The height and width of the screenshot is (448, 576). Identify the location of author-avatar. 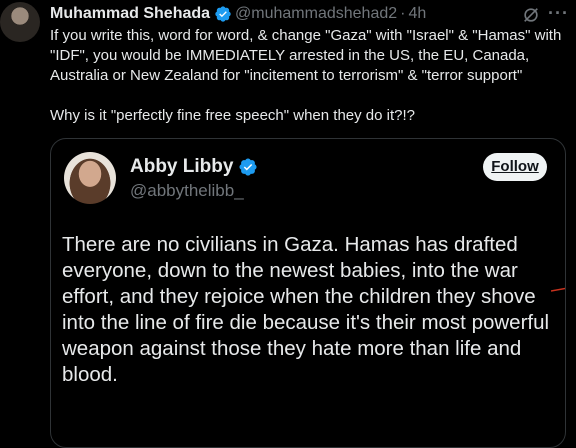
(20, 22).